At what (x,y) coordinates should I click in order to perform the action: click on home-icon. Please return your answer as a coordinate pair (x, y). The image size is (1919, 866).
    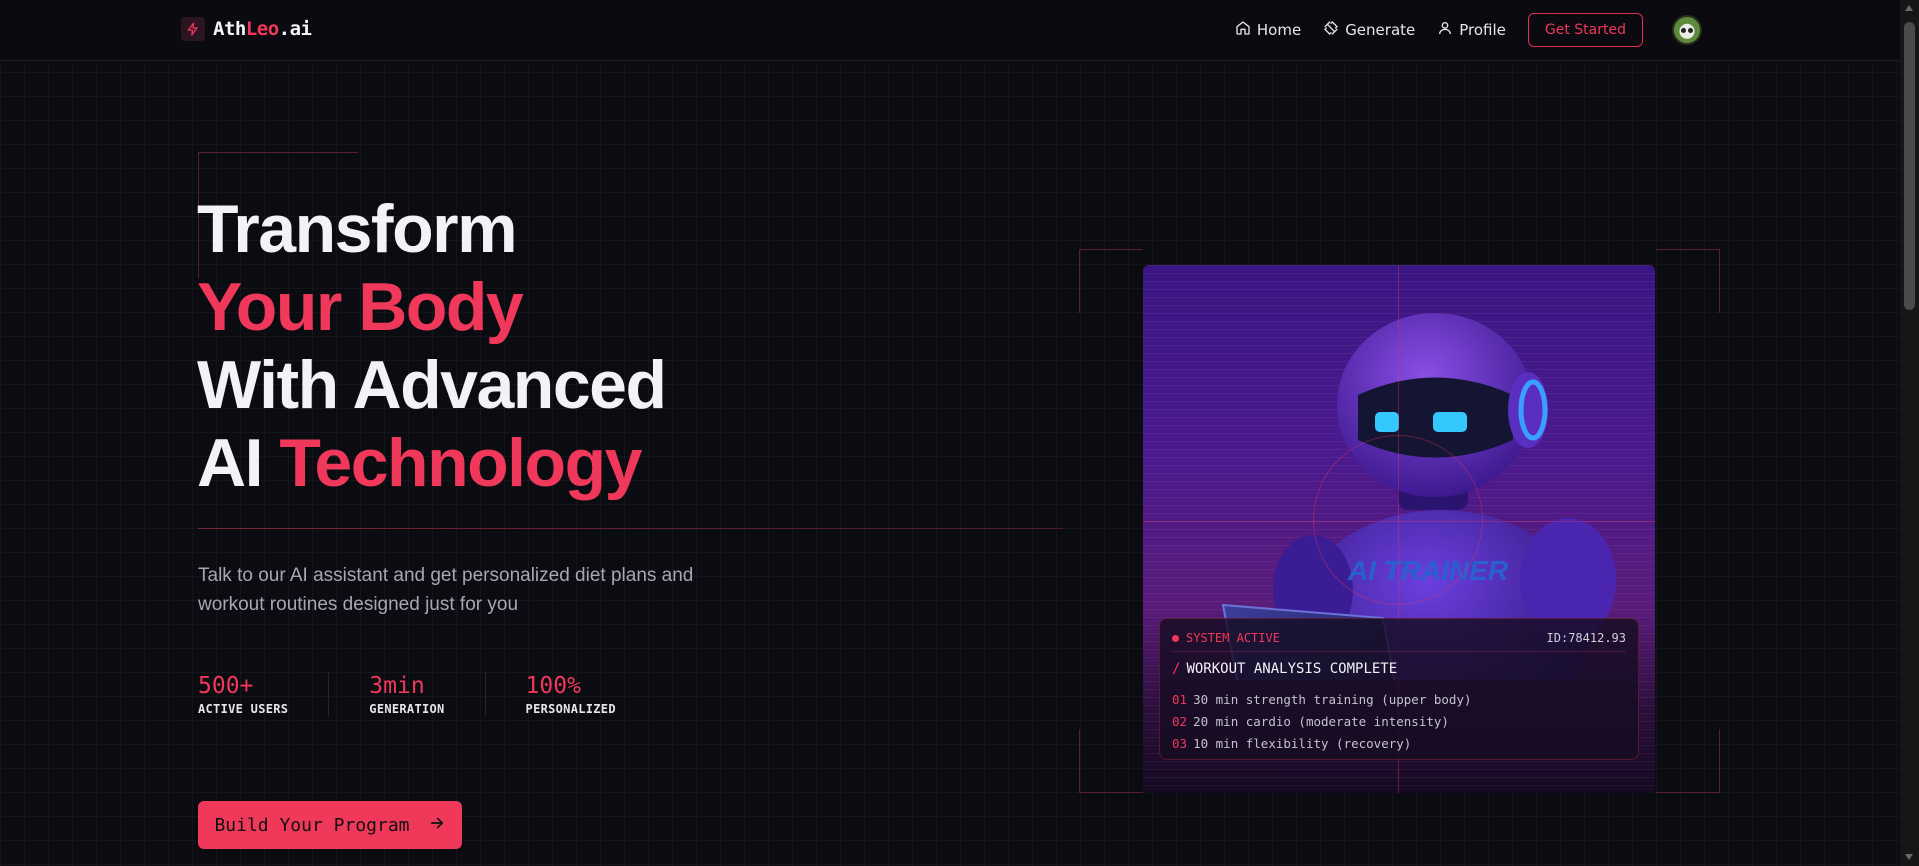
    Looking at the image, I should click on (1243, 30).